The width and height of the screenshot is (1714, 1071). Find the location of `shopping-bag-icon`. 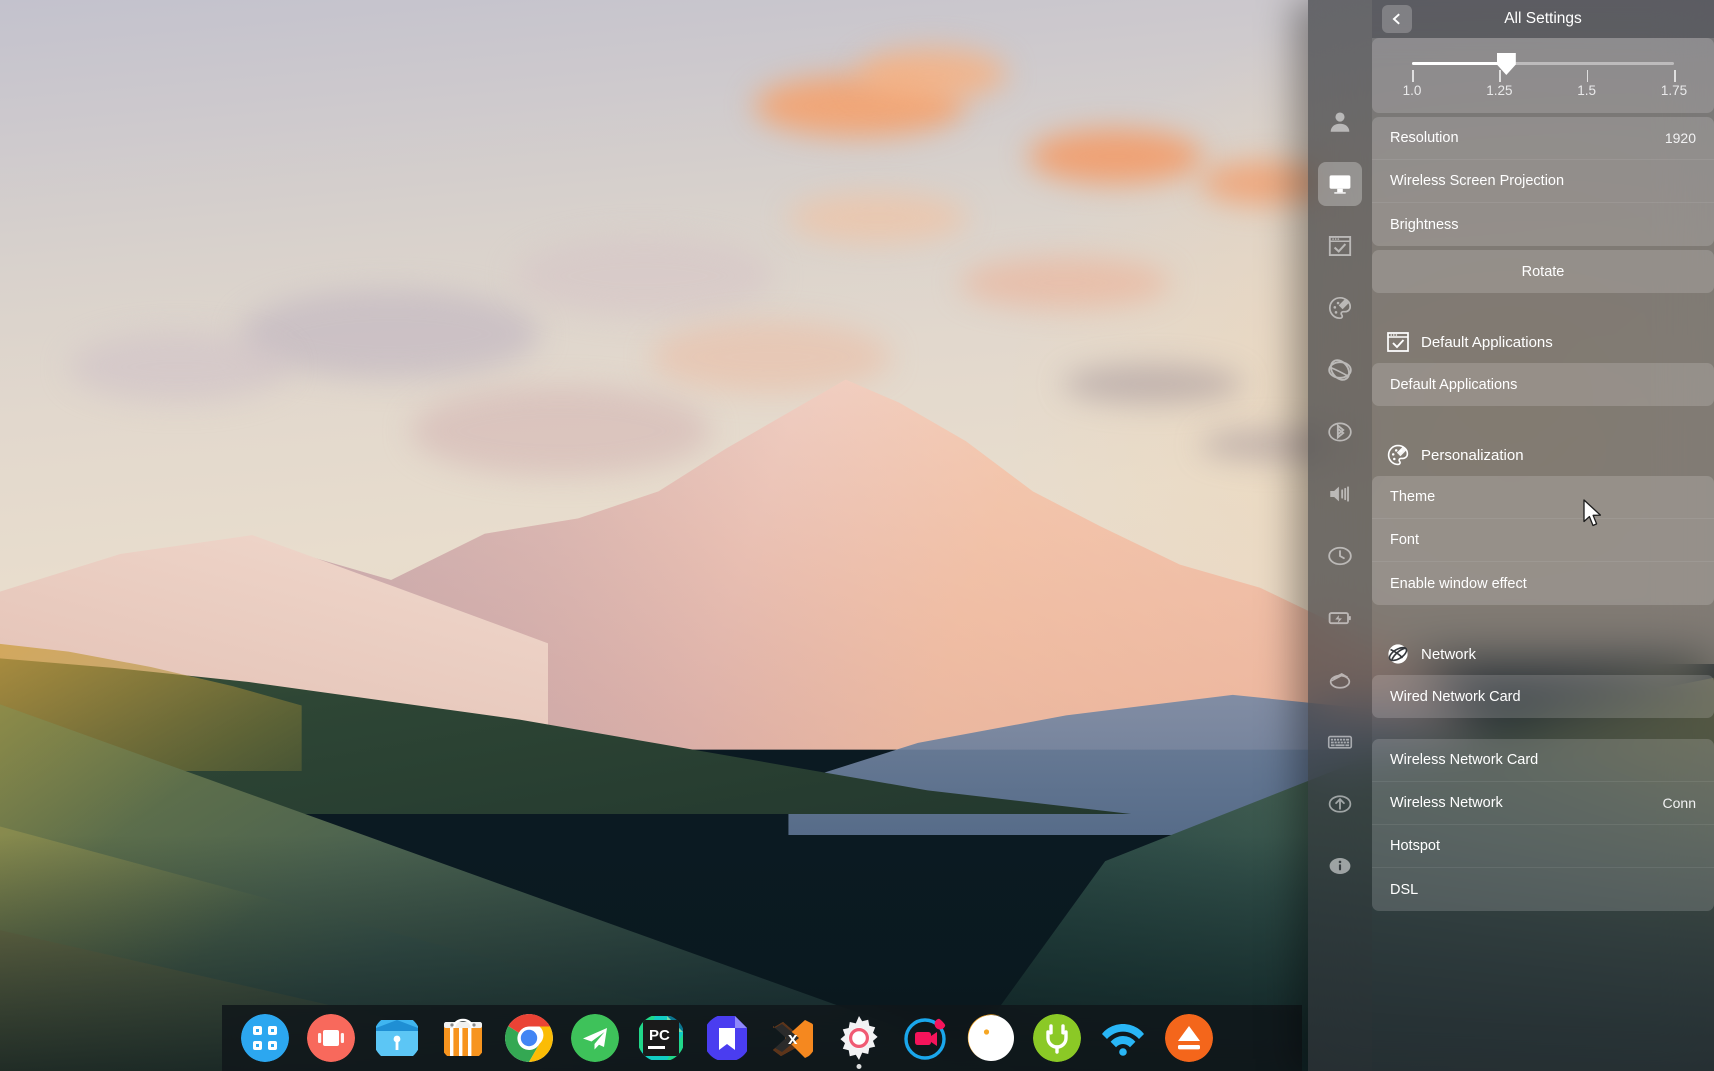

shopping-bag-icon is located at coordinates (463, 1037).